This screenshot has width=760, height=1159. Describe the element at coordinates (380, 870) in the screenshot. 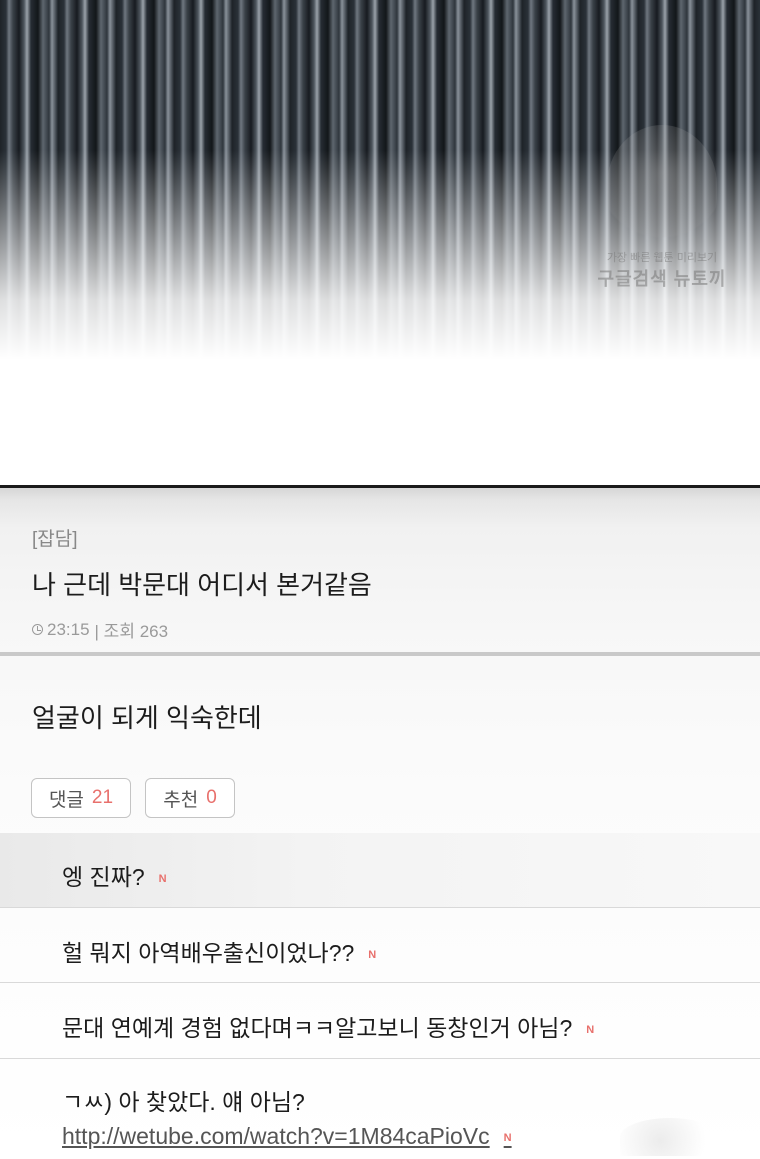

I see `comment-item: 엥 진짜? N` at that location.